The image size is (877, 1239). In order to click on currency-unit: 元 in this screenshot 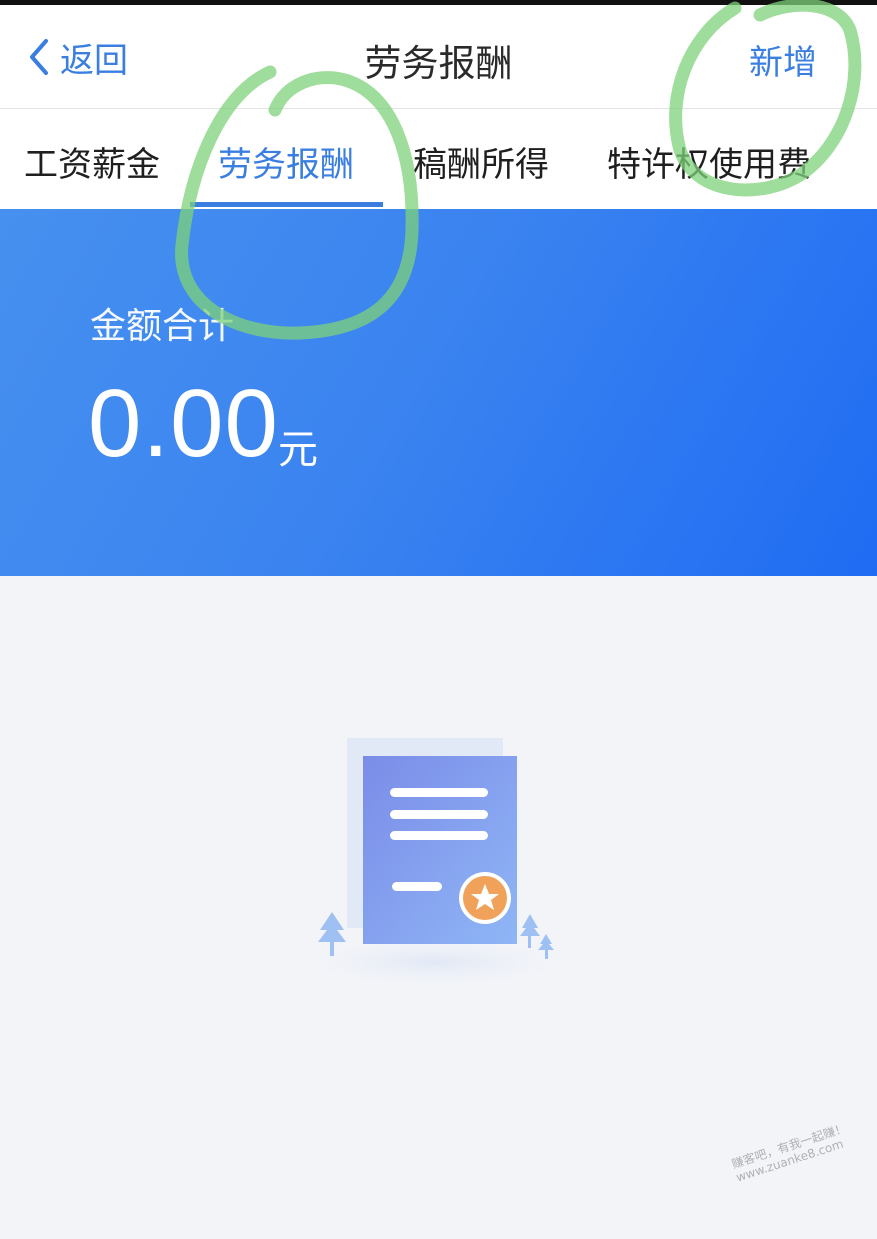, I will do `click(298, 450)`.